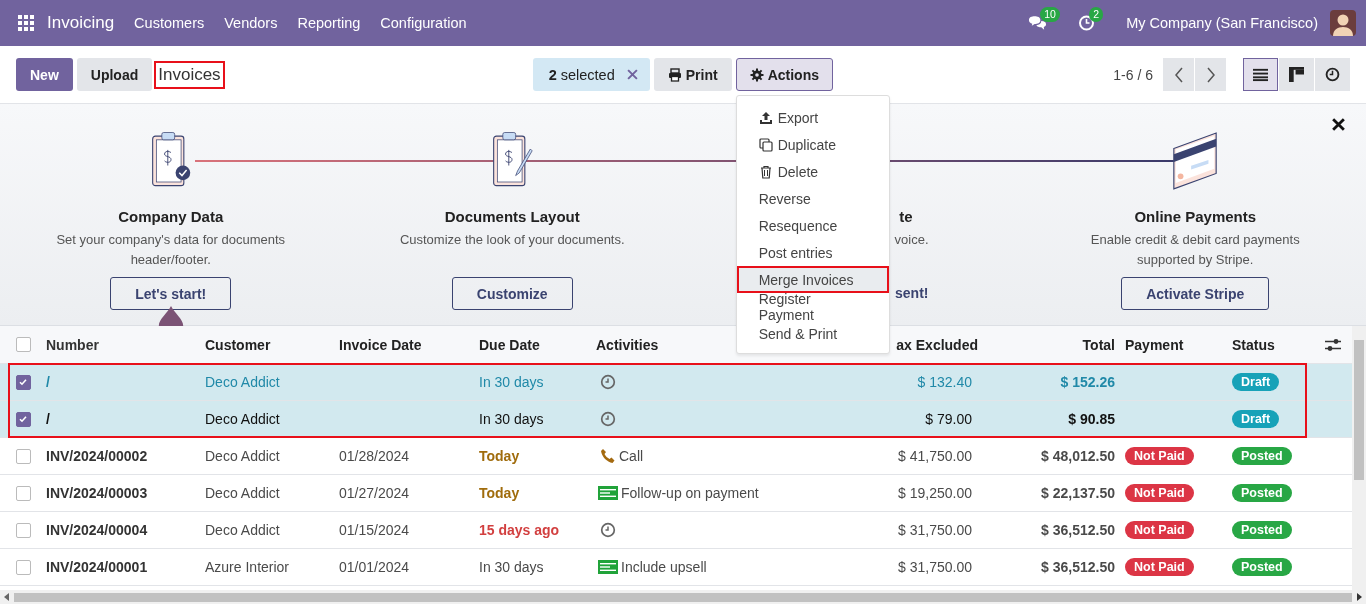 The height and width of the screenshot is (604, 1366). What do you see at coordinates (765, 117) in the screenshot?
I see `upload-icon` at bounding box center [765, 117].